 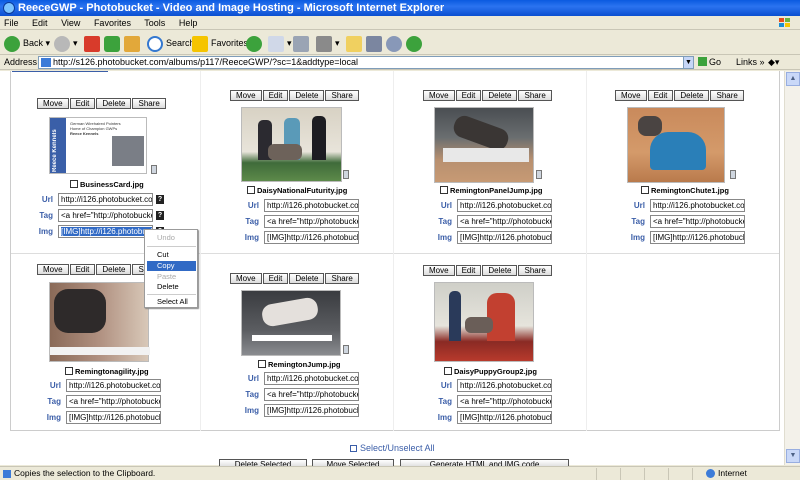 I want to click on context-undo: Undo, so click(x=171, y=238).